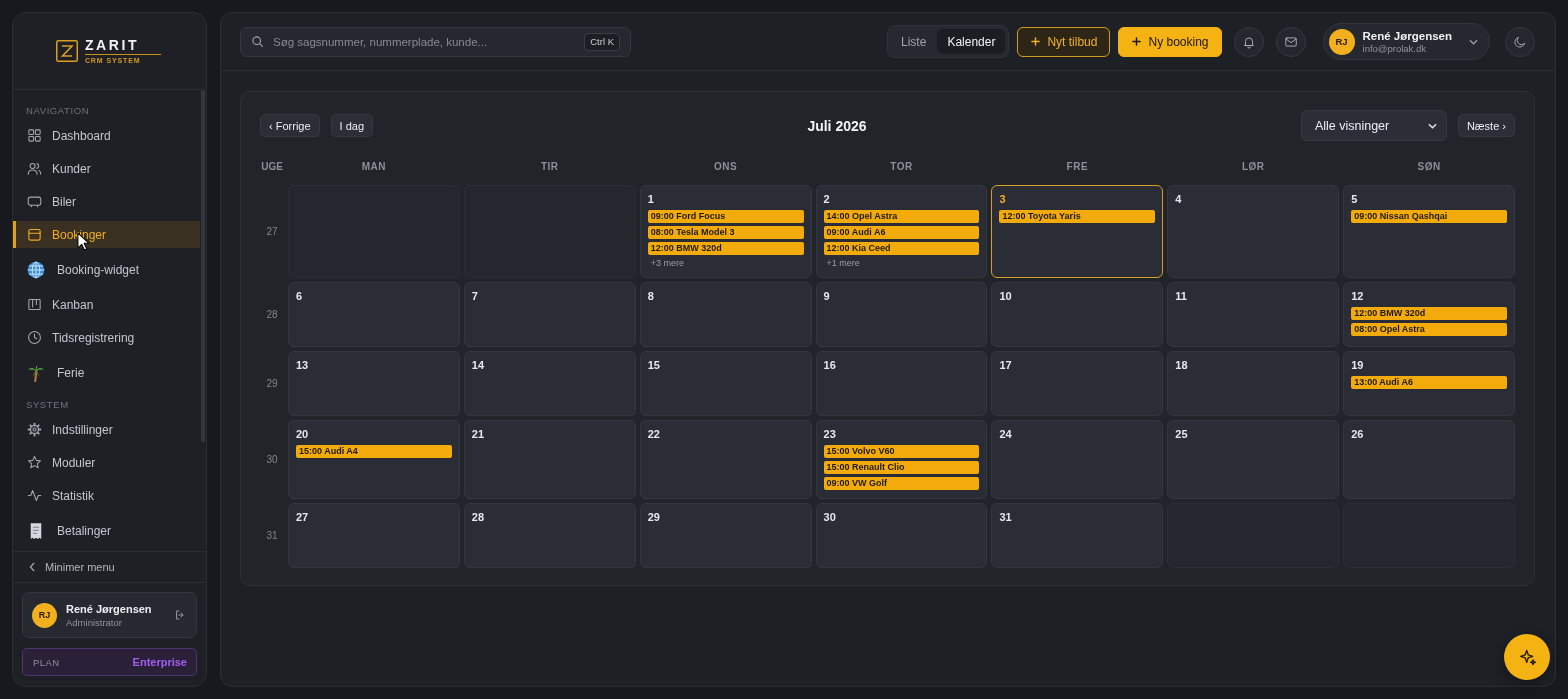 This screenshot has width=1568, height=699. I want to click on new-booking-button: Ny booking, so click(1170, 41).